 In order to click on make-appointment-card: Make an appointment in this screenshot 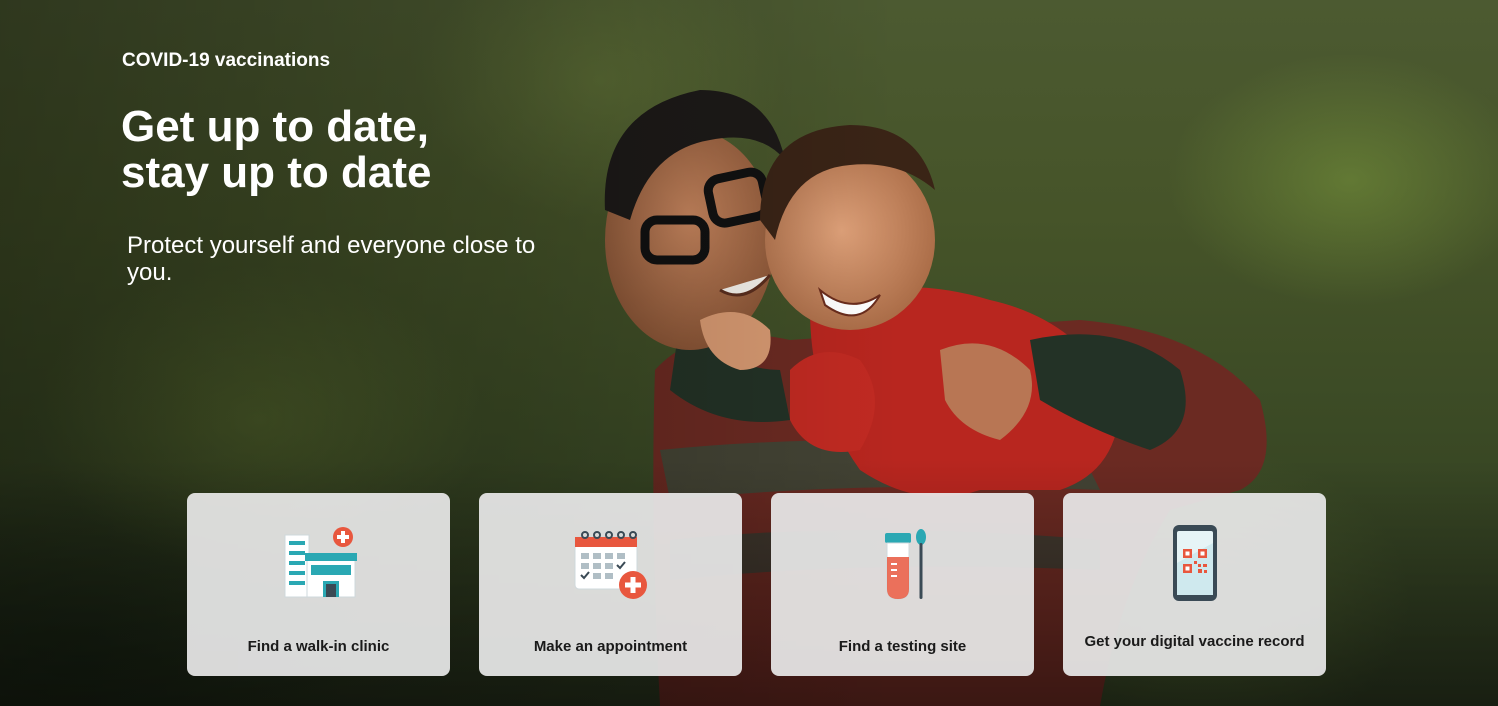, I will do `click(610, 584)`.